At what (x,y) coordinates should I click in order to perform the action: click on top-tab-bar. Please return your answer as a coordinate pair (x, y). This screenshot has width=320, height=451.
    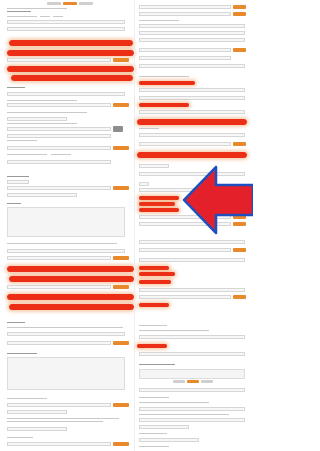
    Looking at the image, I should click on (72, 3).